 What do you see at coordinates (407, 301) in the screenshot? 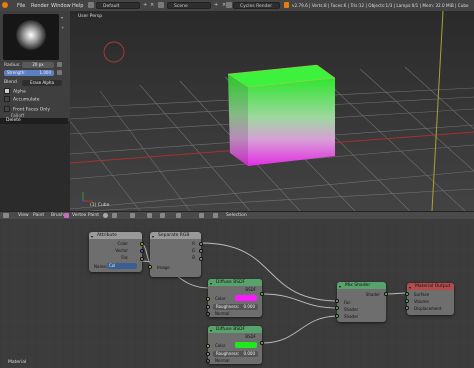
I see `output-volume-socket` at bounding box center [407, 301].